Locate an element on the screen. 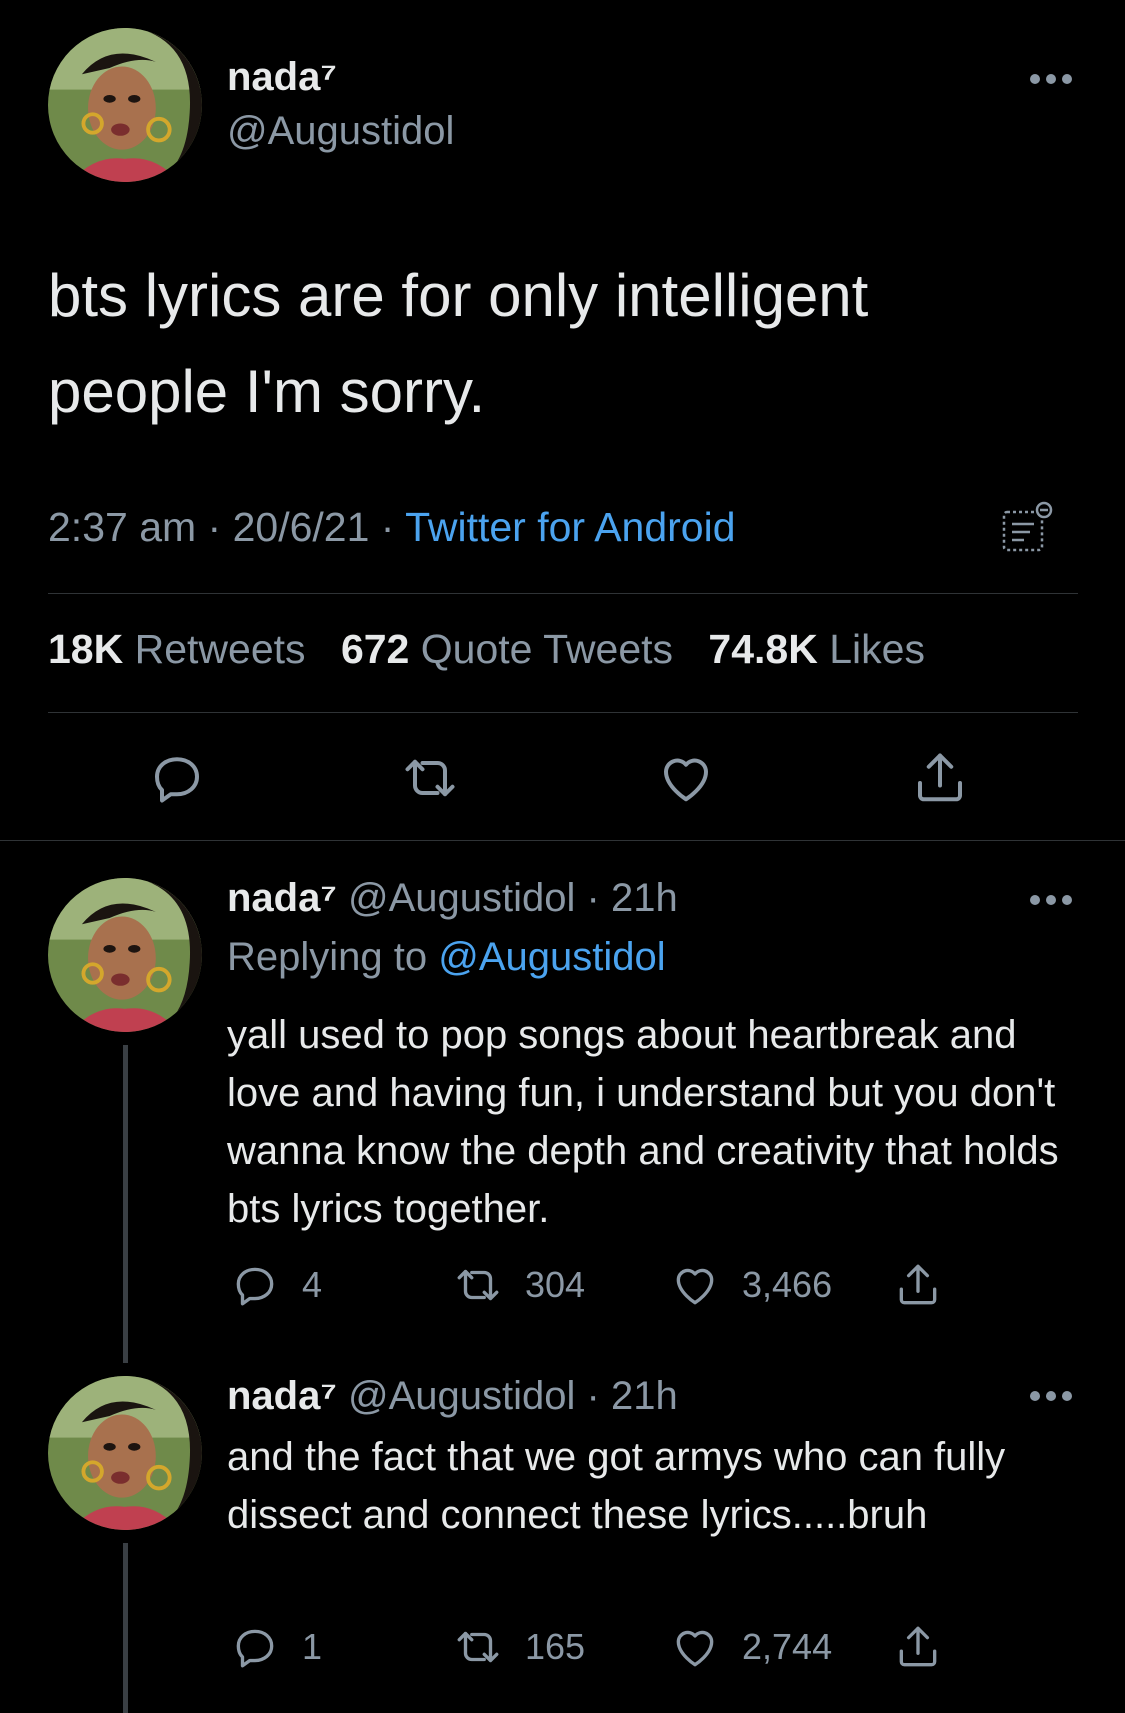 The width and height of the screenshot is (1125, 1713). reply-count: 1 is located at coordinates (312, 1646).